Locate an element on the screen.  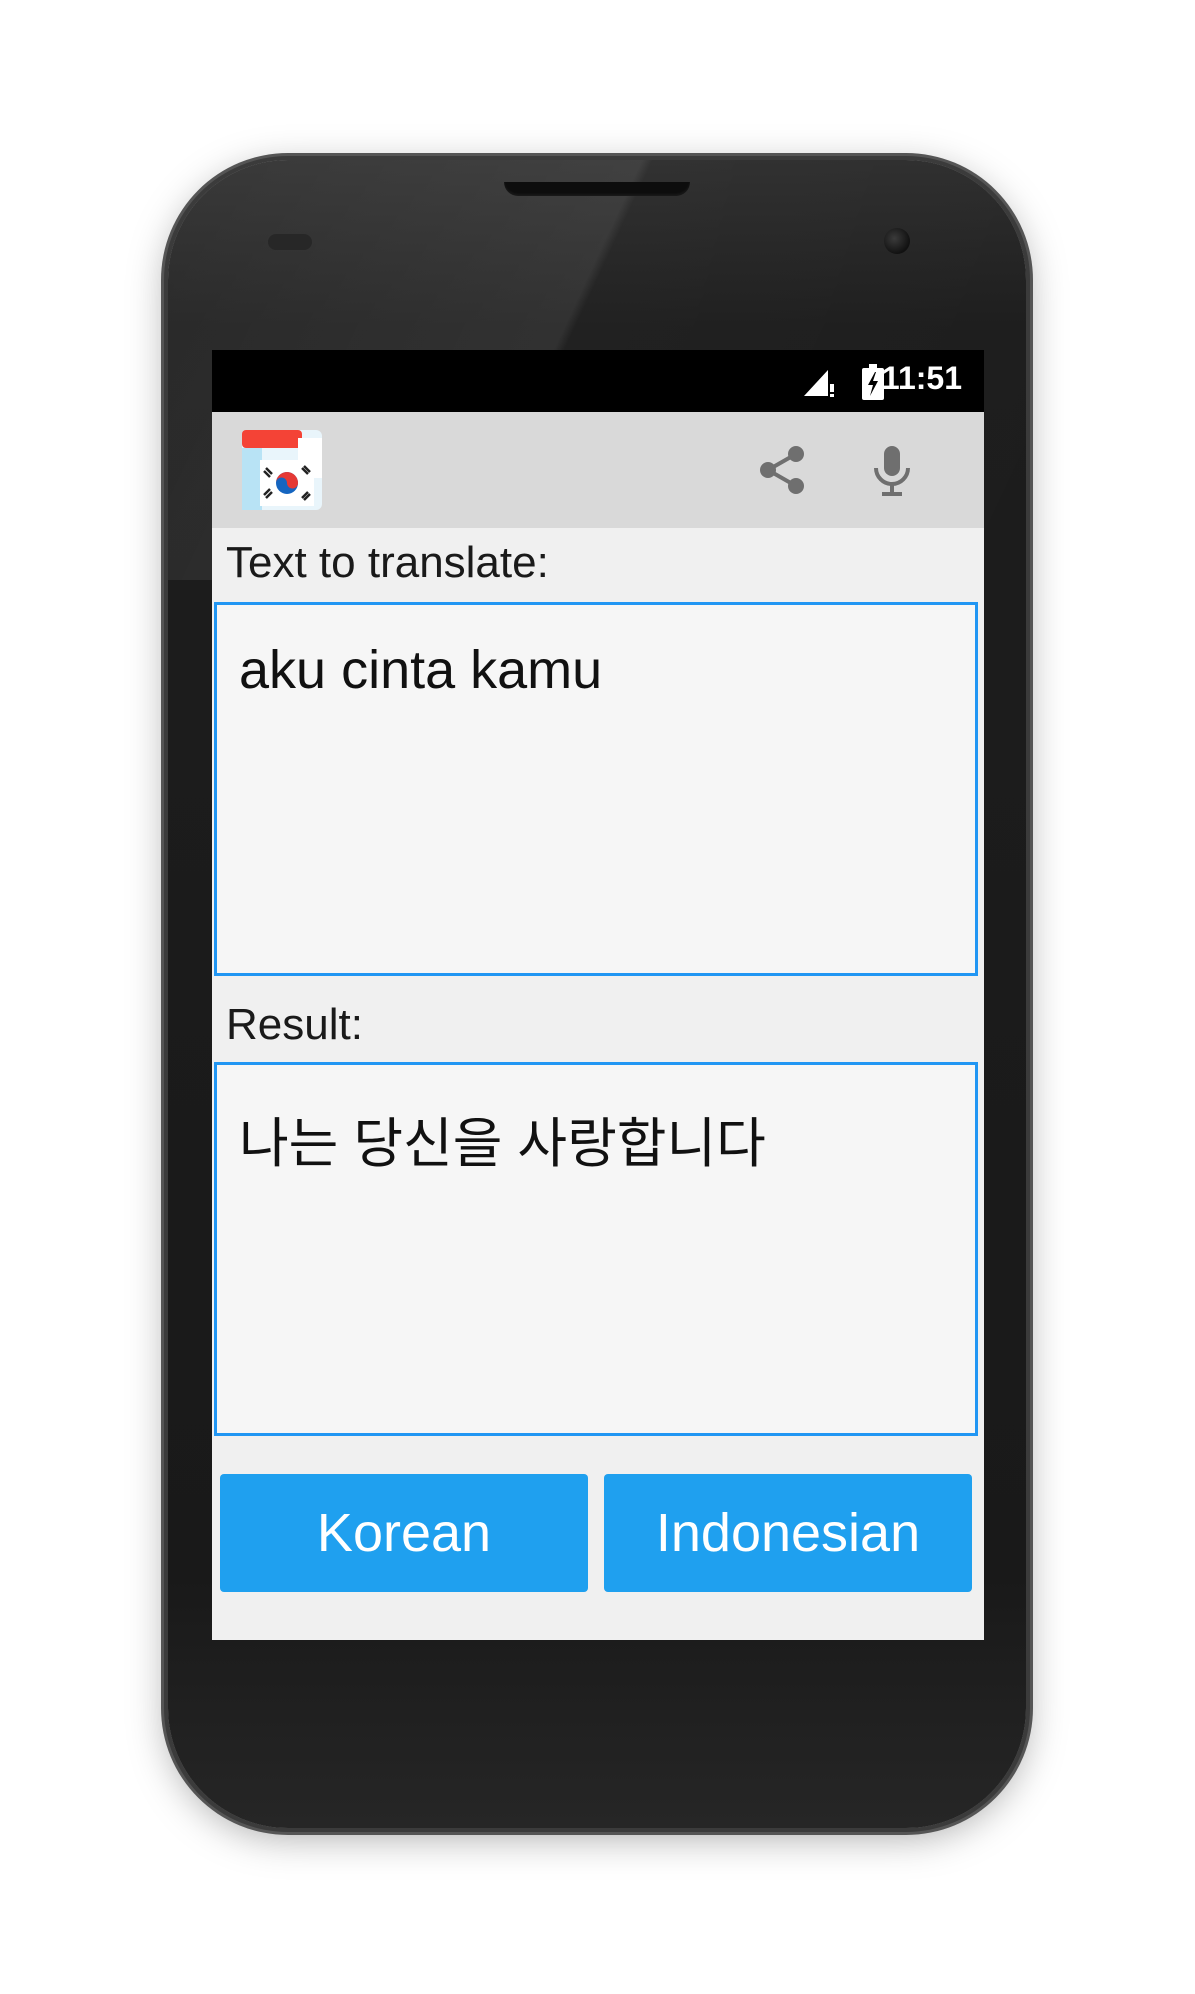
action-bar is located at coordinates (598, 470).